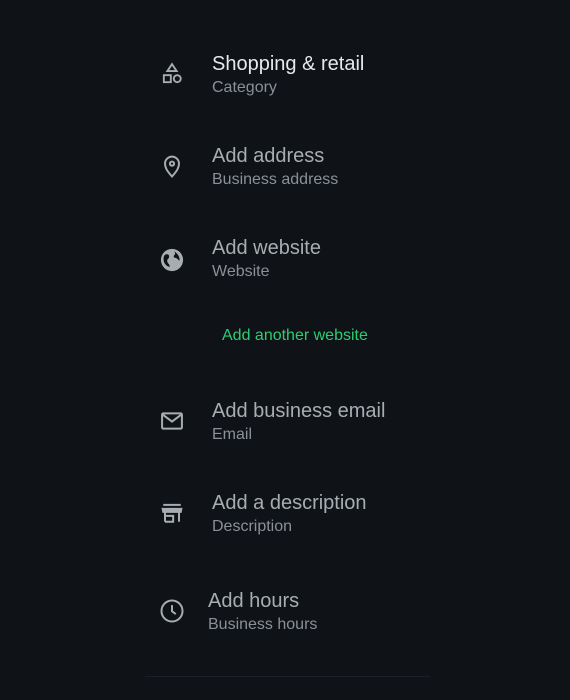  What do you see at coordinates (172, 166) in the screenshot?
I see `location-pin-icon` at bounding box center [172, 166].